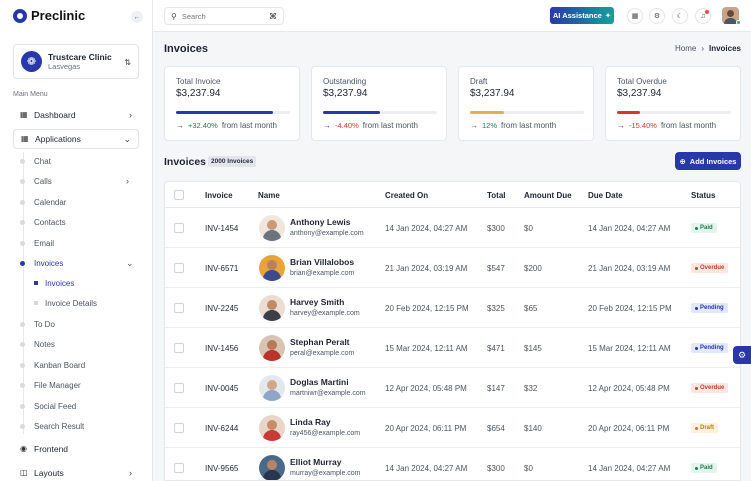 This screenshot has height=481, width=751. Describe the element at coordinates (319, 382) in the screenshot. I see `customer-name: Doglas Martini` at that location.